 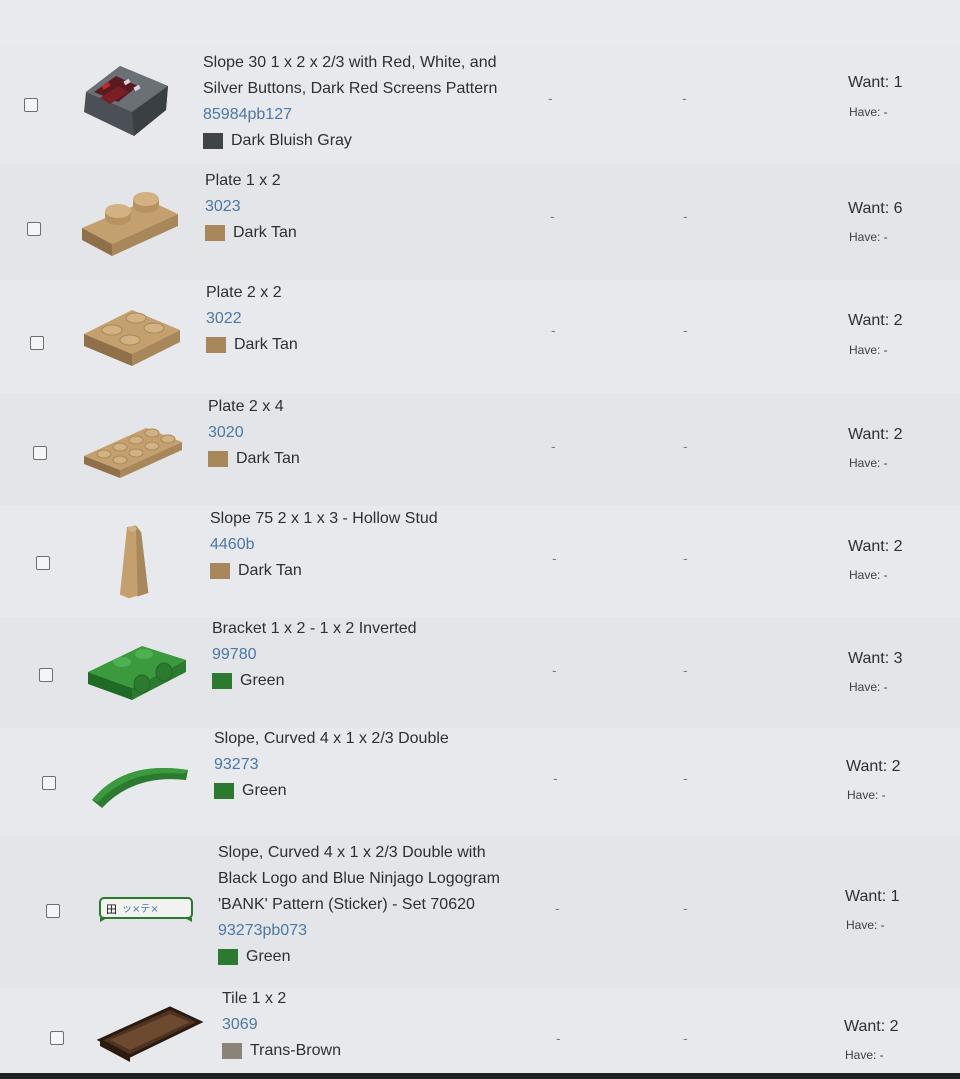 What do you see at coordinates (480, 22) in the screenshot?
I see `top-strip` at bounding box center [480, 22].